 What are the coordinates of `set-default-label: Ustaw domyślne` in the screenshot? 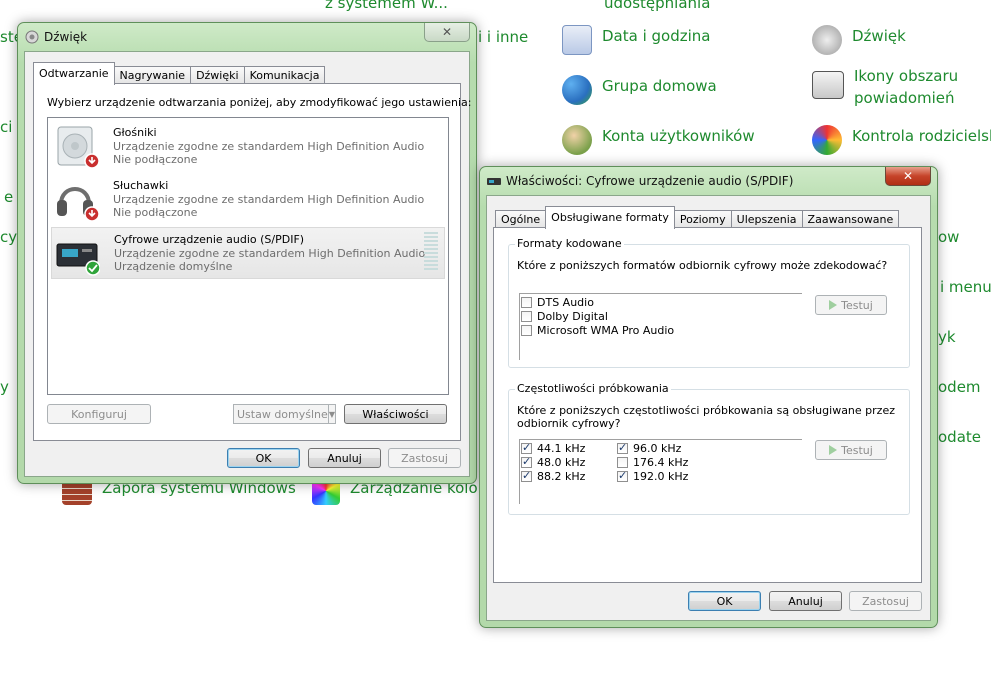 It's located at (282, 414).